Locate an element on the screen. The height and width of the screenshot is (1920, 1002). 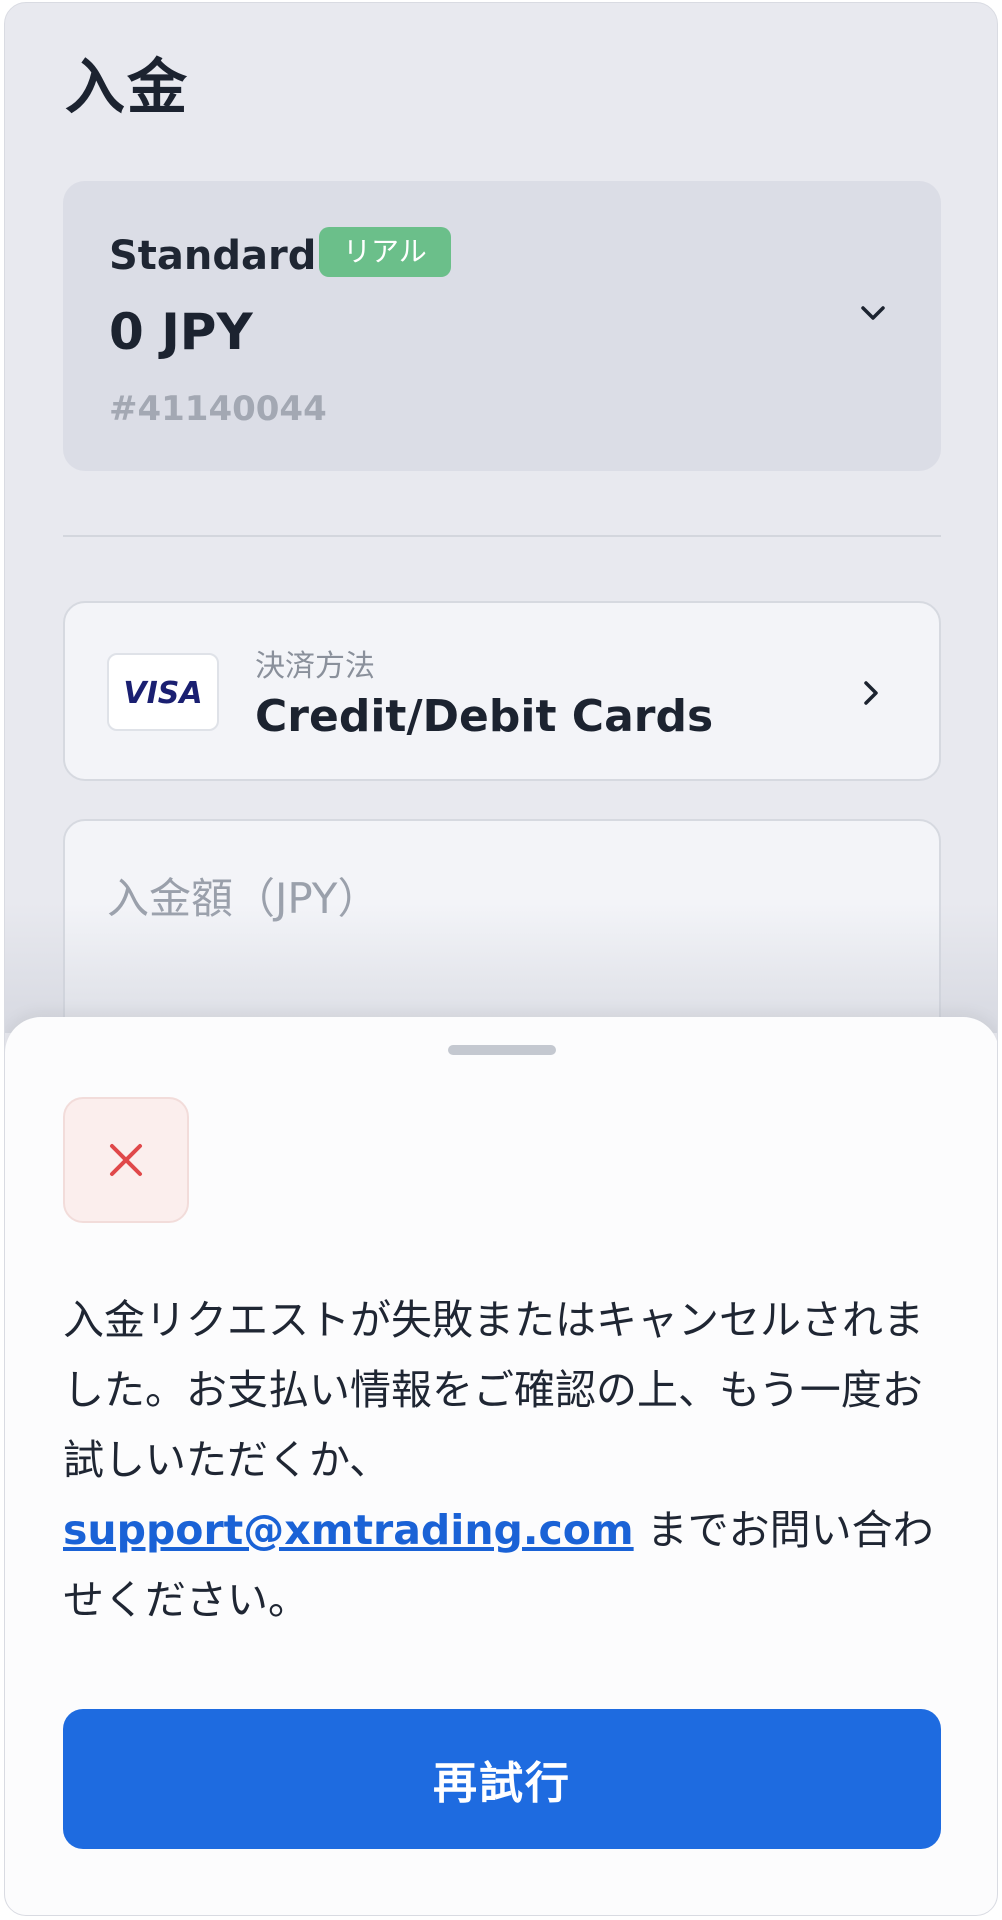
visa-logo: VISA is located at coordinates (163, 692).